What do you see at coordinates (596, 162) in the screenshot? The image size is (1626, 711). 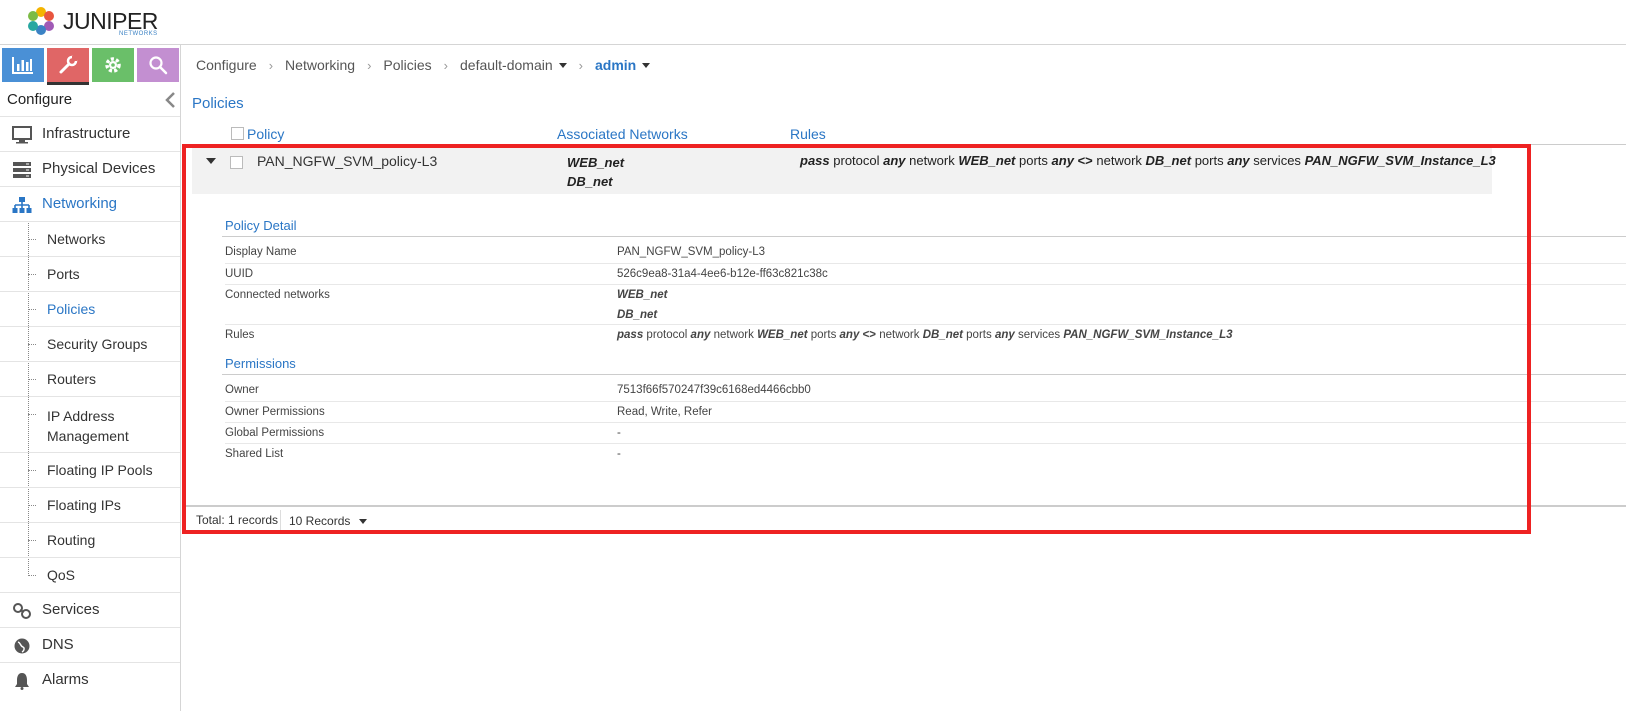 I see `network-name: WEB_net` at bounding box center [596, 162].